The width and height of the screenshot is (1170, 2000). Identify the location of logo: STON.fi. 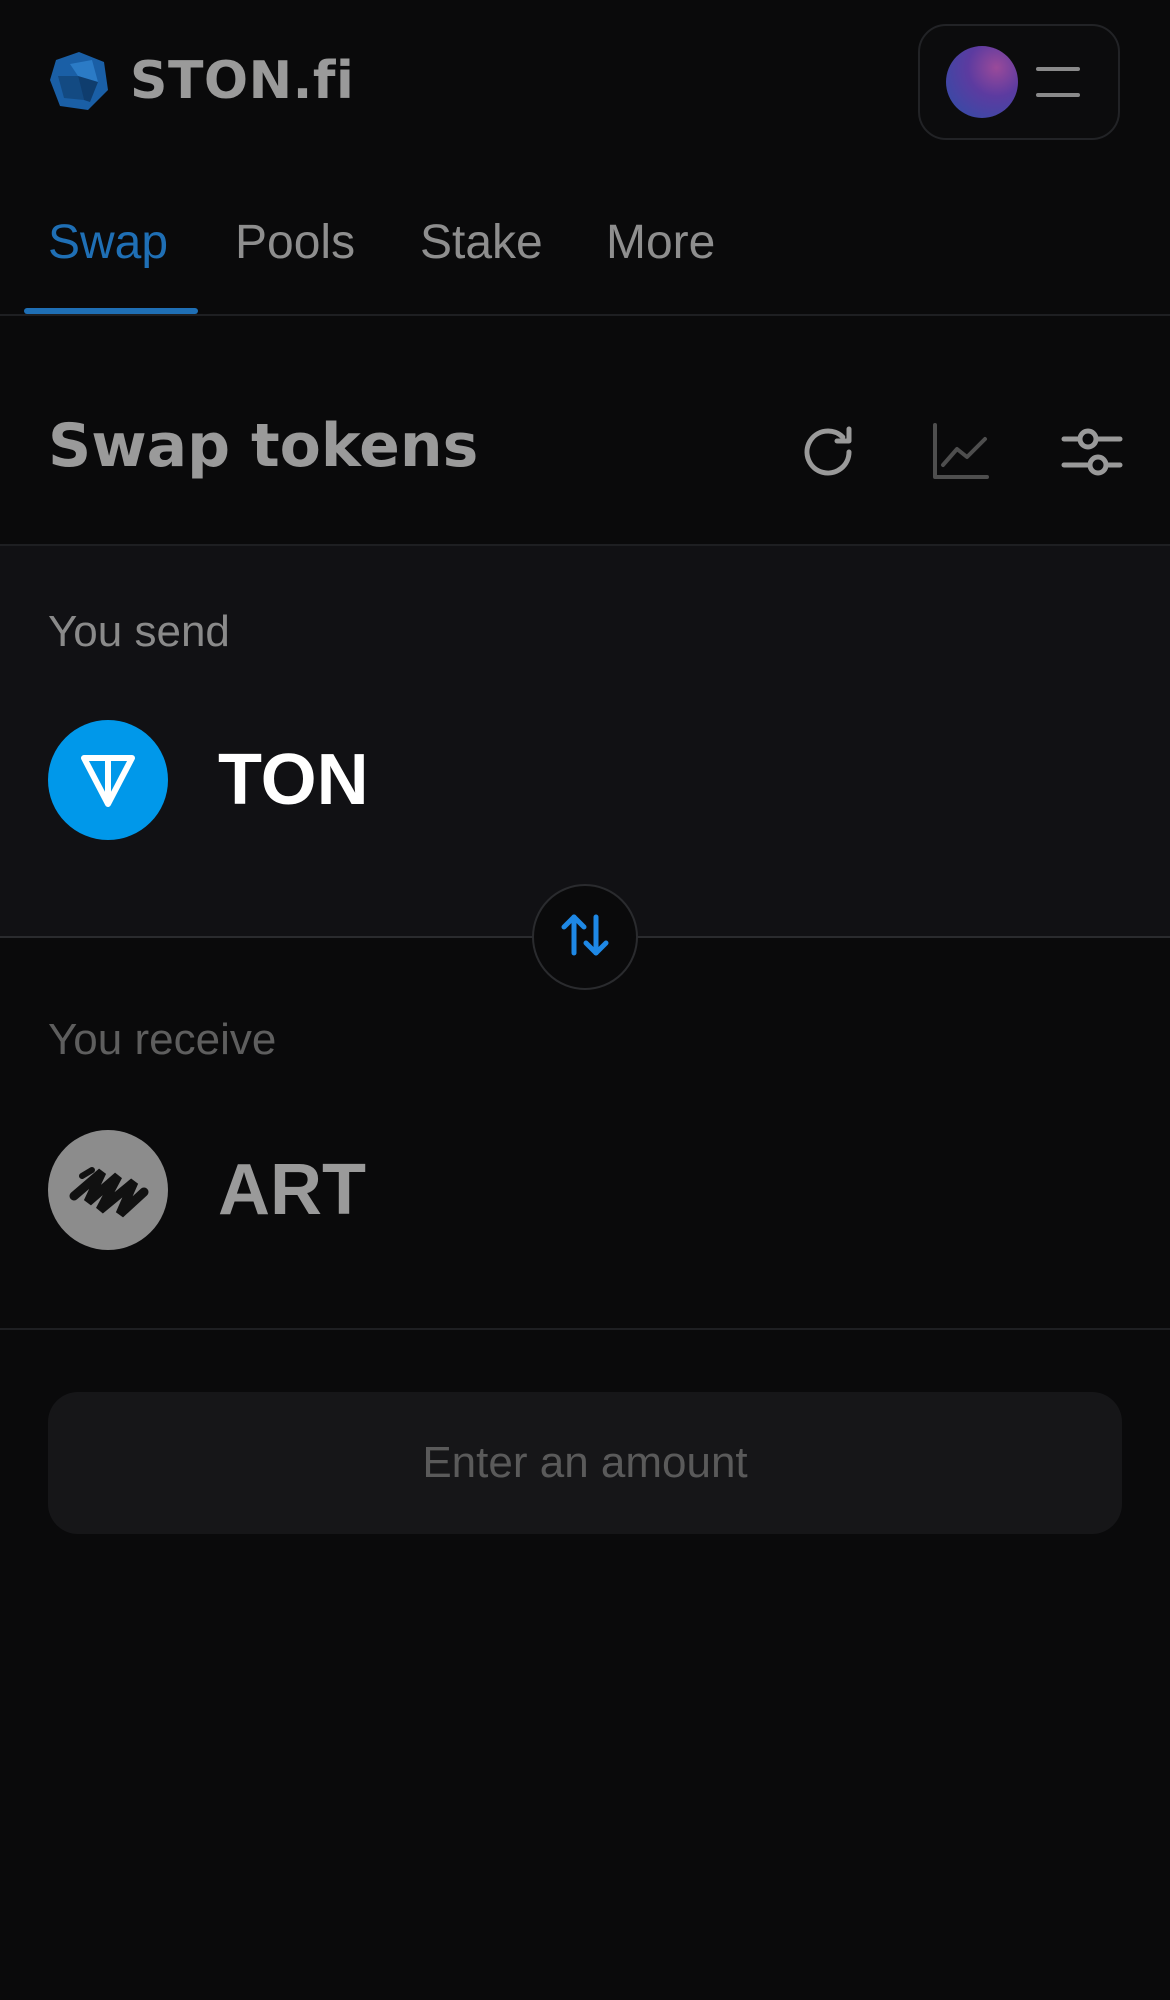
(201, 81).